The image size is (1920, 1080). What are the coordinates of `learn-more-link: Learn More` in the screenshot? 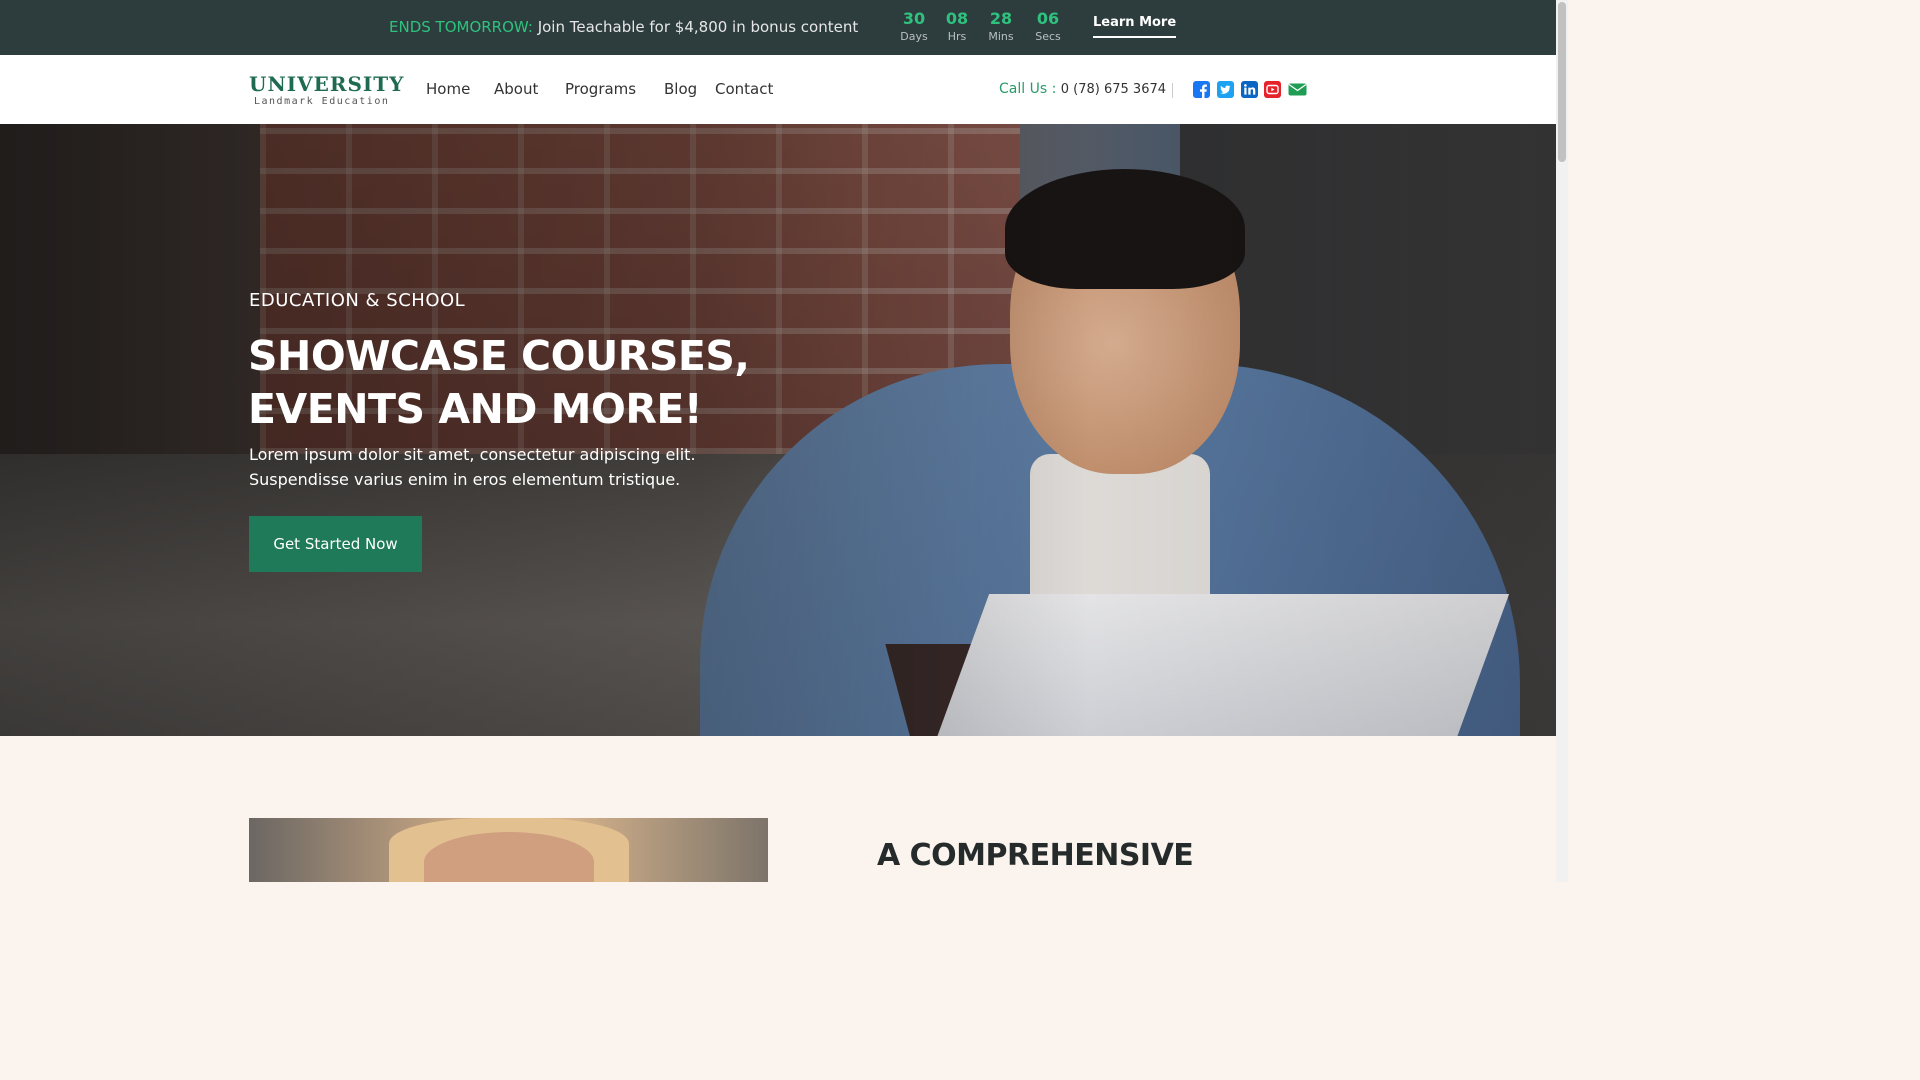 It's located at (1135, 26).